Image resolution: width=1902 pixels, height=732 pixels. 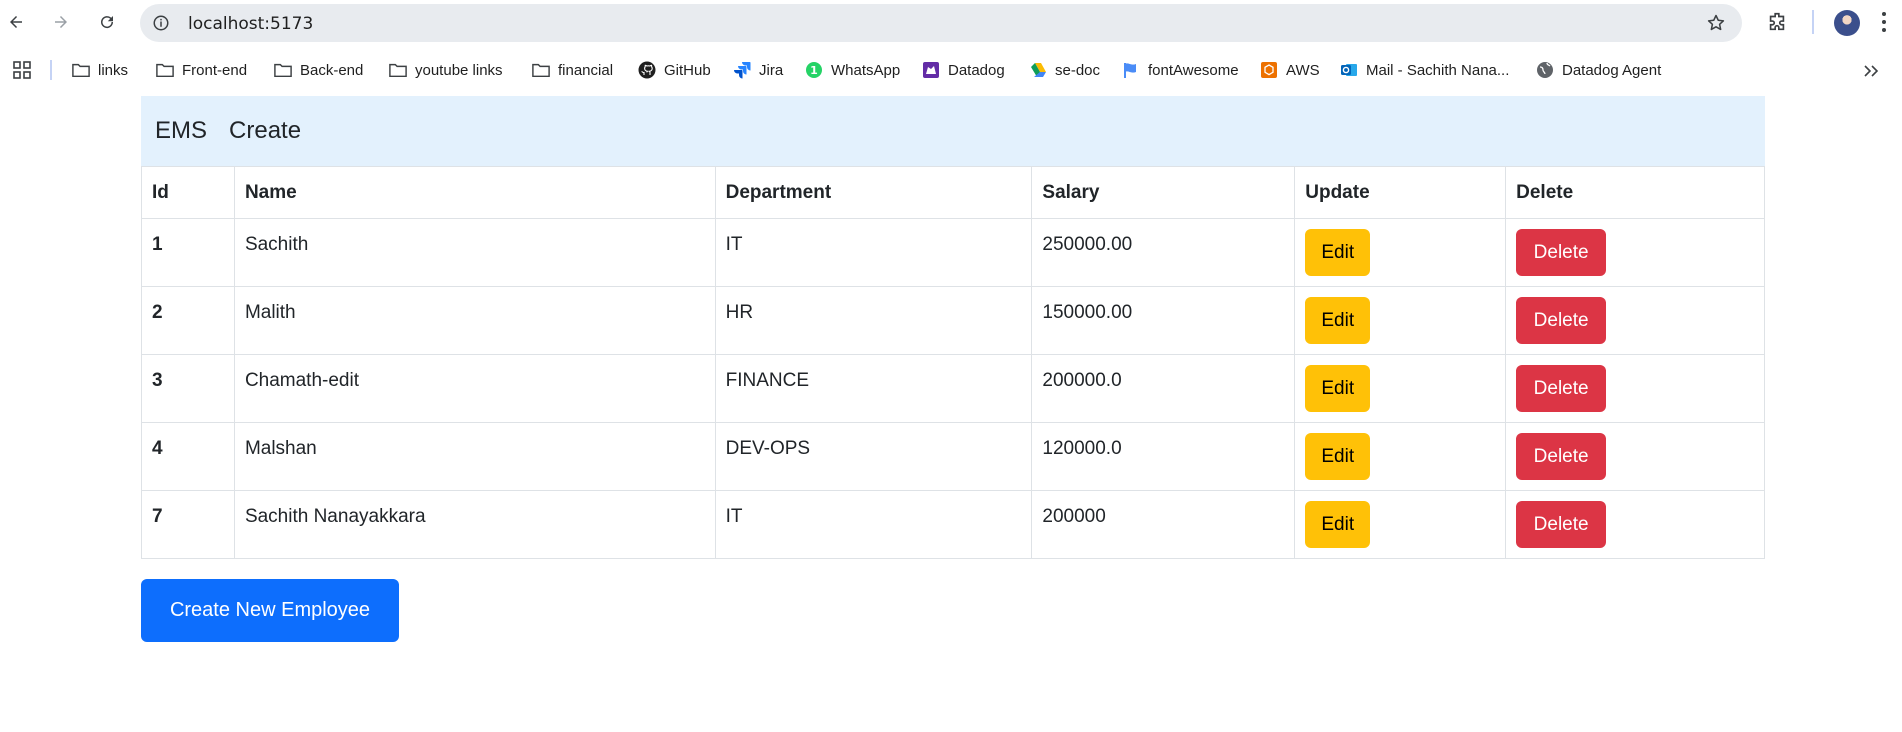 I want to click on bookmark-label: Front-end, so click(x=215, y=70).